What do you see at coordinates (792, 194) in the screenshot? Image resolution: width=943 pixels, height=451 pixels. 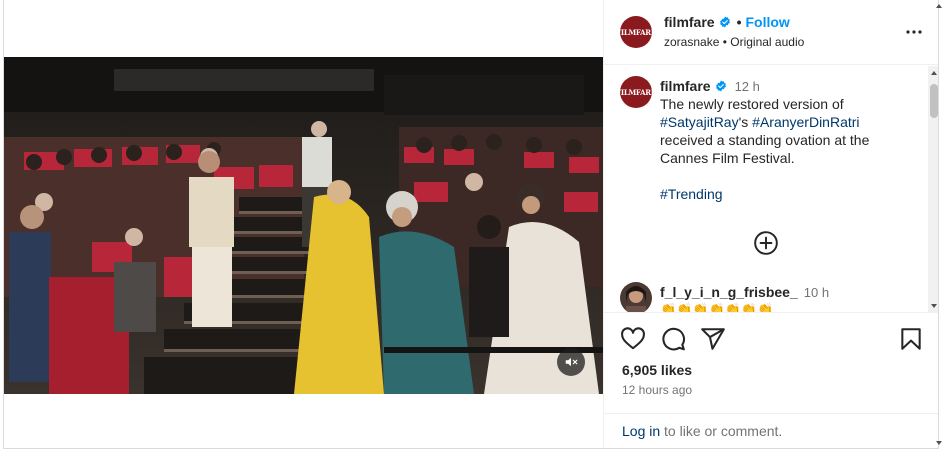 I see `hashtag-link: #Trending` at bounding box center [792, 194].